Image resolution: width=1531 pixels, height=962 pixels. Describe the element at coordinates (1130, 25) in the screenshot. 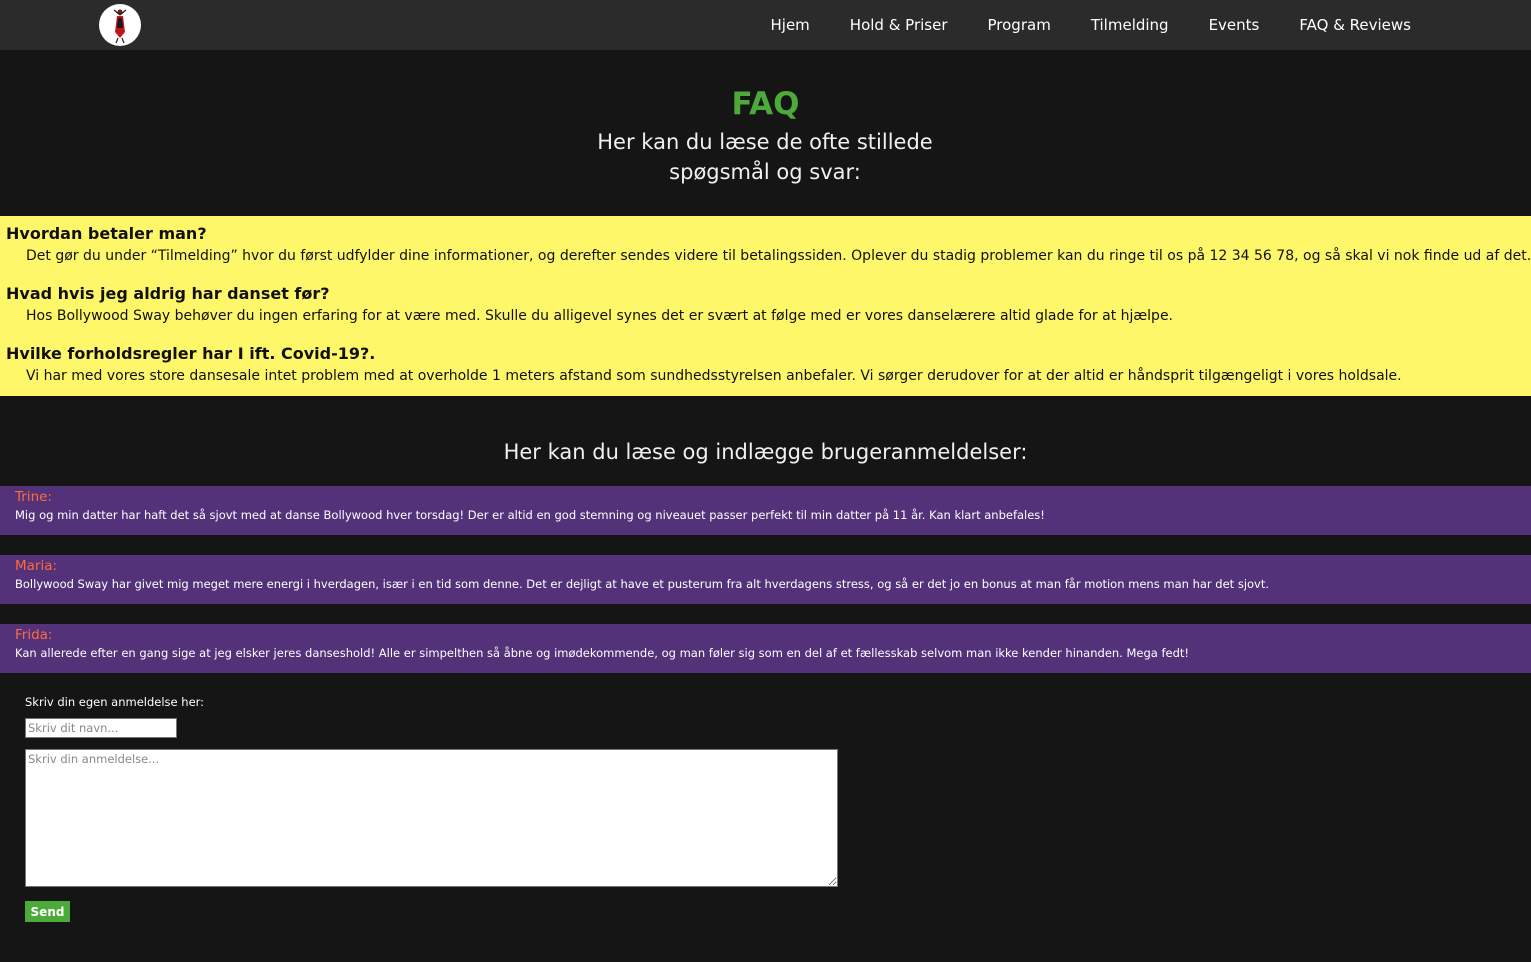

I see `nav-link-tilmelding: Tilmelding` at that location.